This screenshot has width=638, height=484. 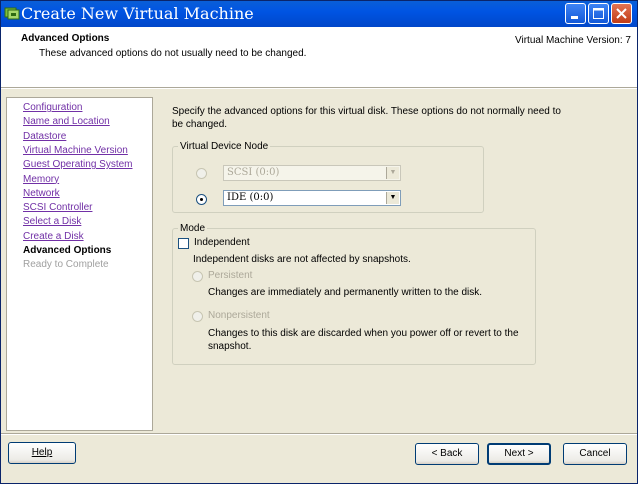 I want to click on nav-step-item: SCSI Controller, so click(x=57, y=207).